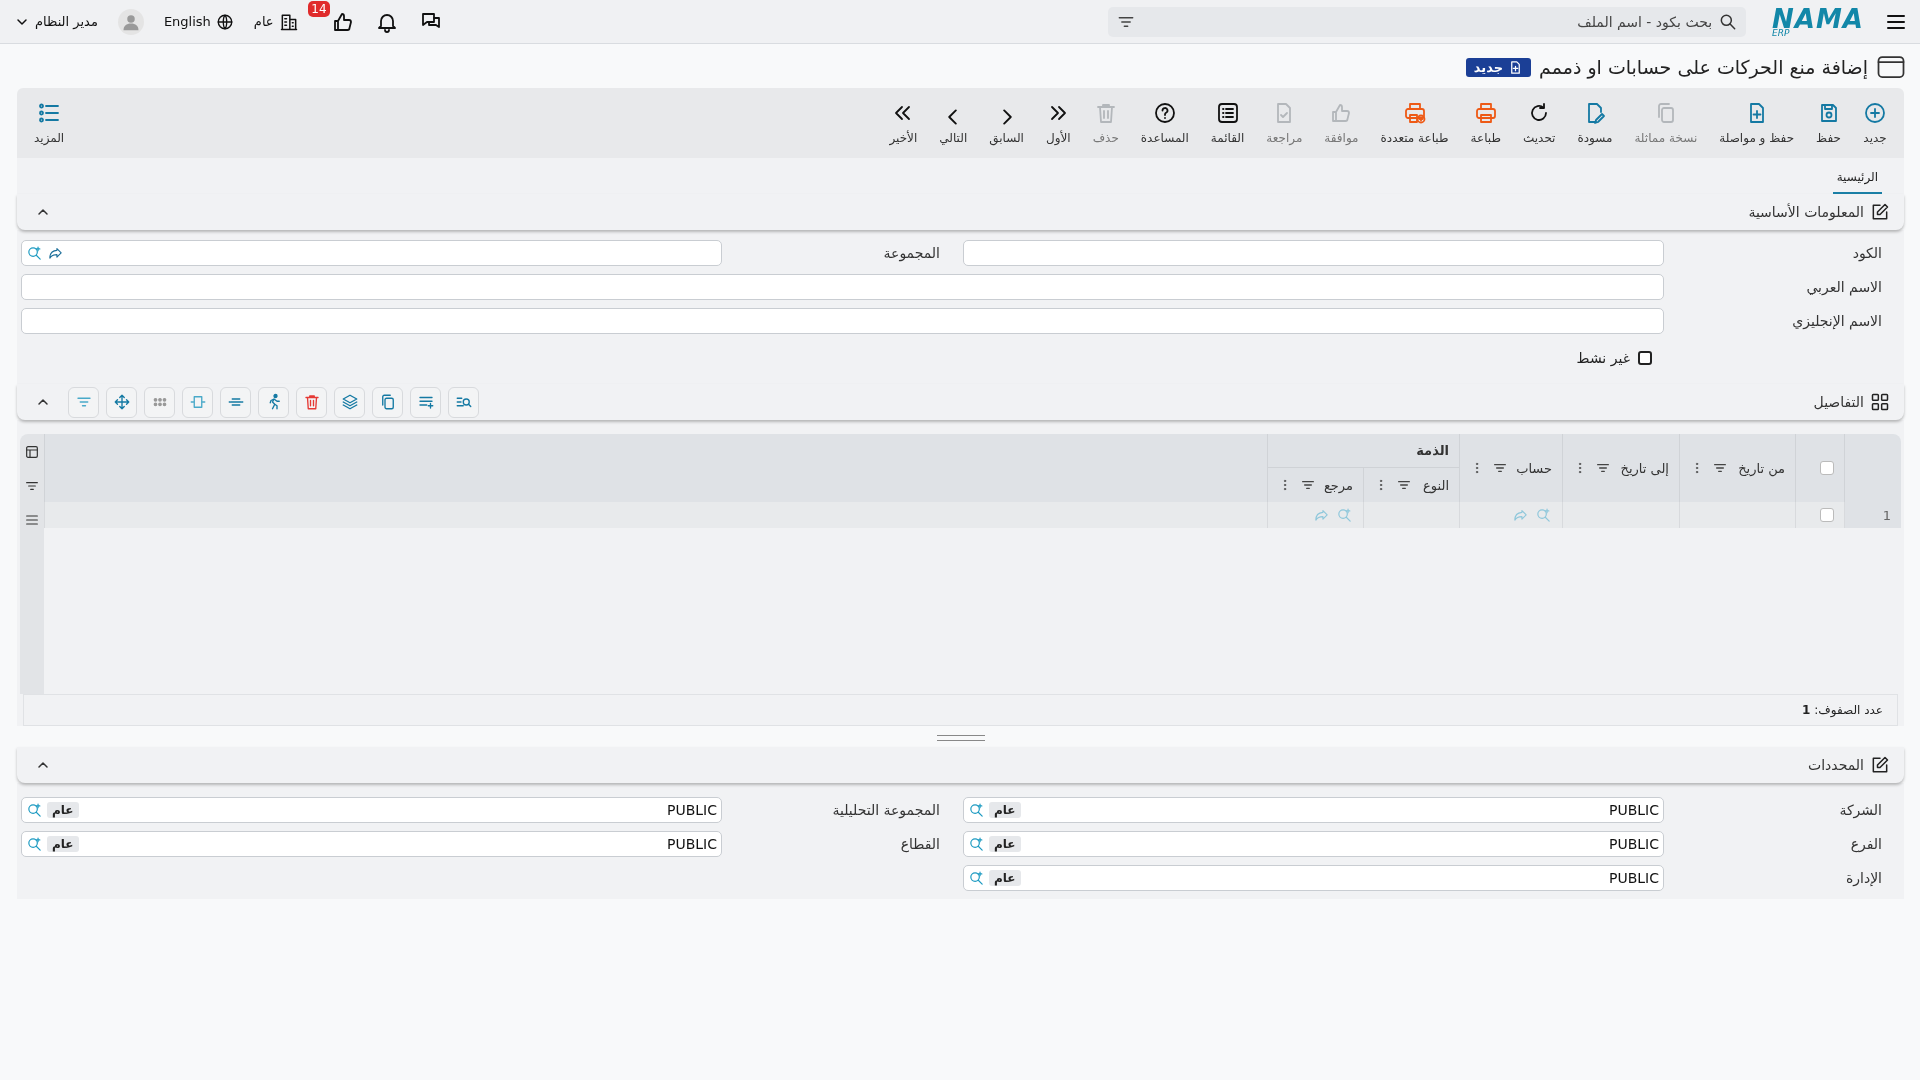 The width and height of the screenshot is (1920, 1080). What do you see at coordinates (1827, 468) in the screenshot?
I see `select-all-checkbox` at bounding box center [1827, 468].